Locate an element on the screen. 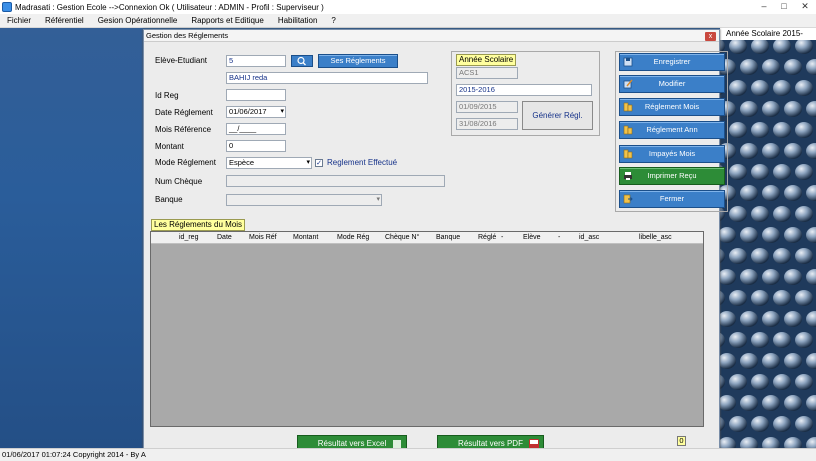  mois-reference-input: __/____ is located at coordinates (256, 129).